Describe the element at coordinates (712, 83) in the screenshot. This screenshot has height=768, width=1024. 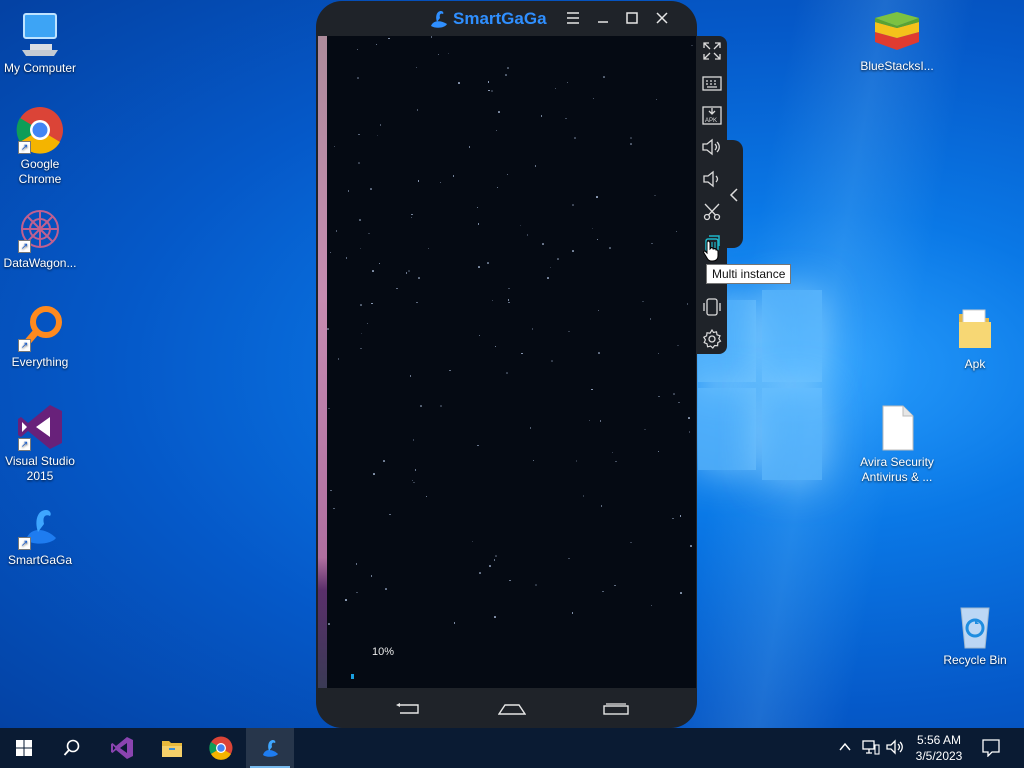
I see `keyboard-button` at that location.